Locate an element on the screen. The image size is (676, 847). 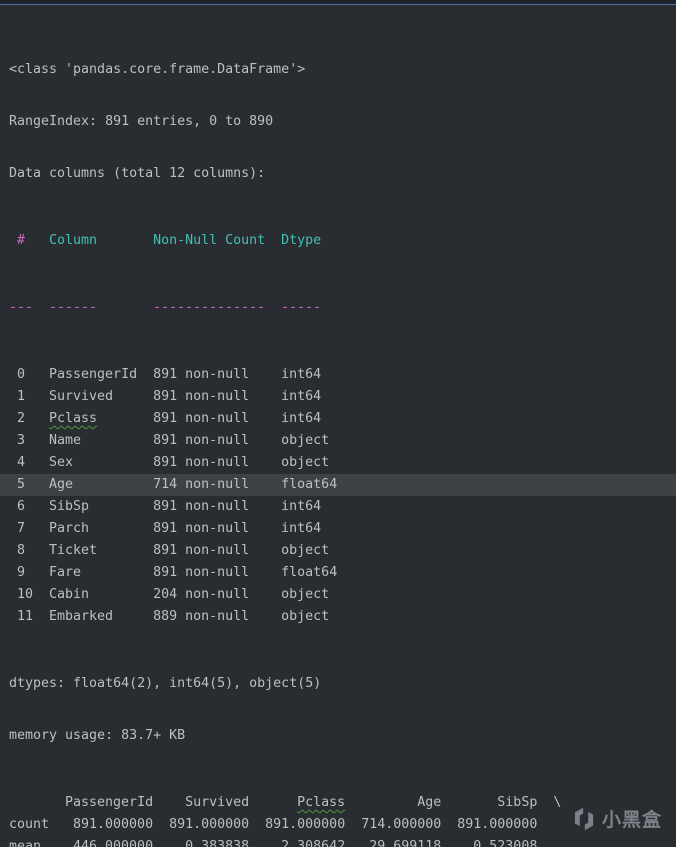
dataframe-class-line: <class 'pandas.core.frame.DataFrame'> is located at coordinates (157, 69).